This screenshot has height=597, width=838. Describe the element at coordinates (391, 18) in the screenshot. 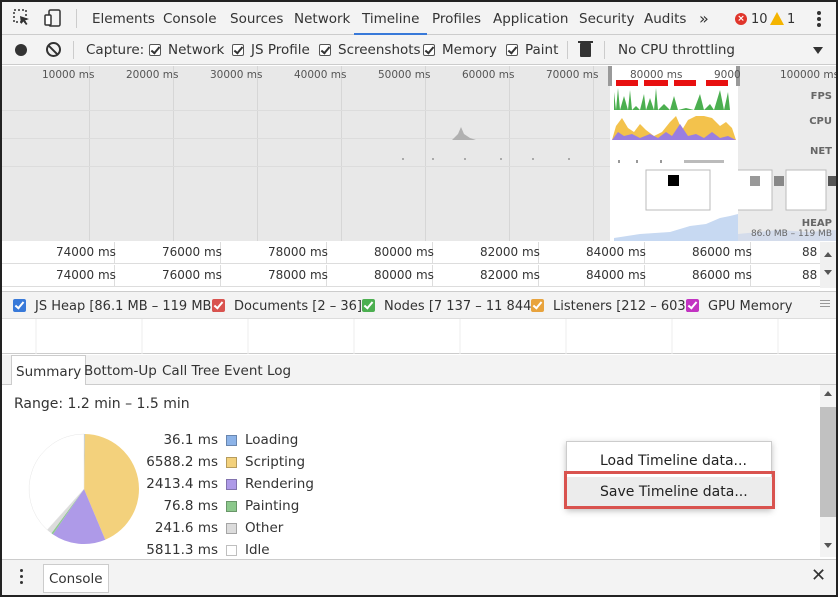

I see `tab-timeline: Timeline` at that location.